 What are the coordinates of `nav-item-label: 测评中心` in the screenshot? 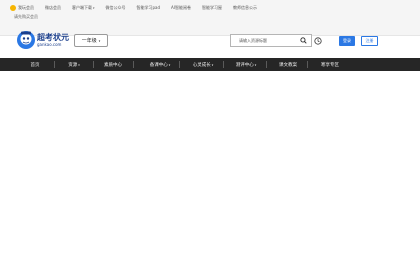 It's located at (244, 65).